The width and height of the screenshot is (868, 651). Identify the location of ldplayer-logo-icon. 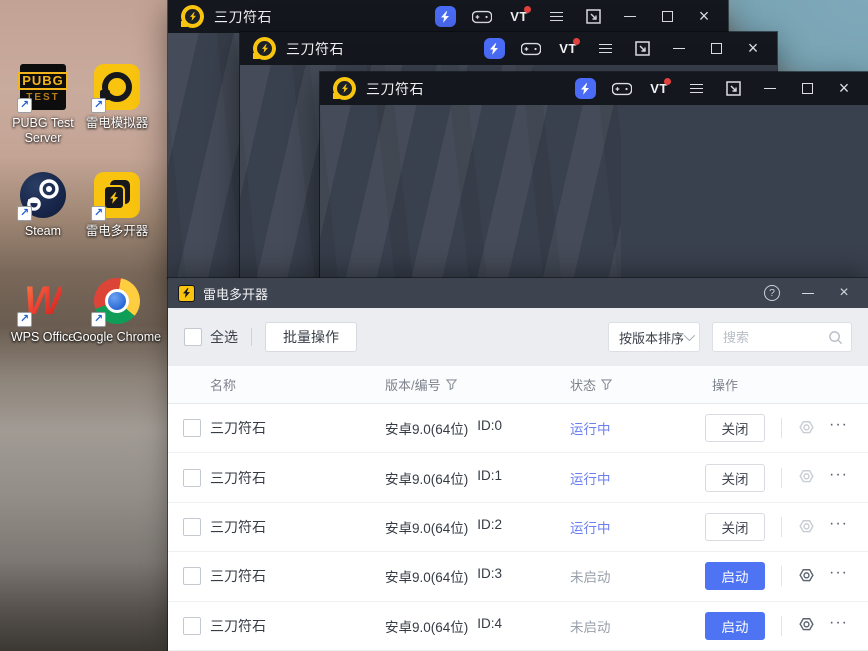
(344, 88).